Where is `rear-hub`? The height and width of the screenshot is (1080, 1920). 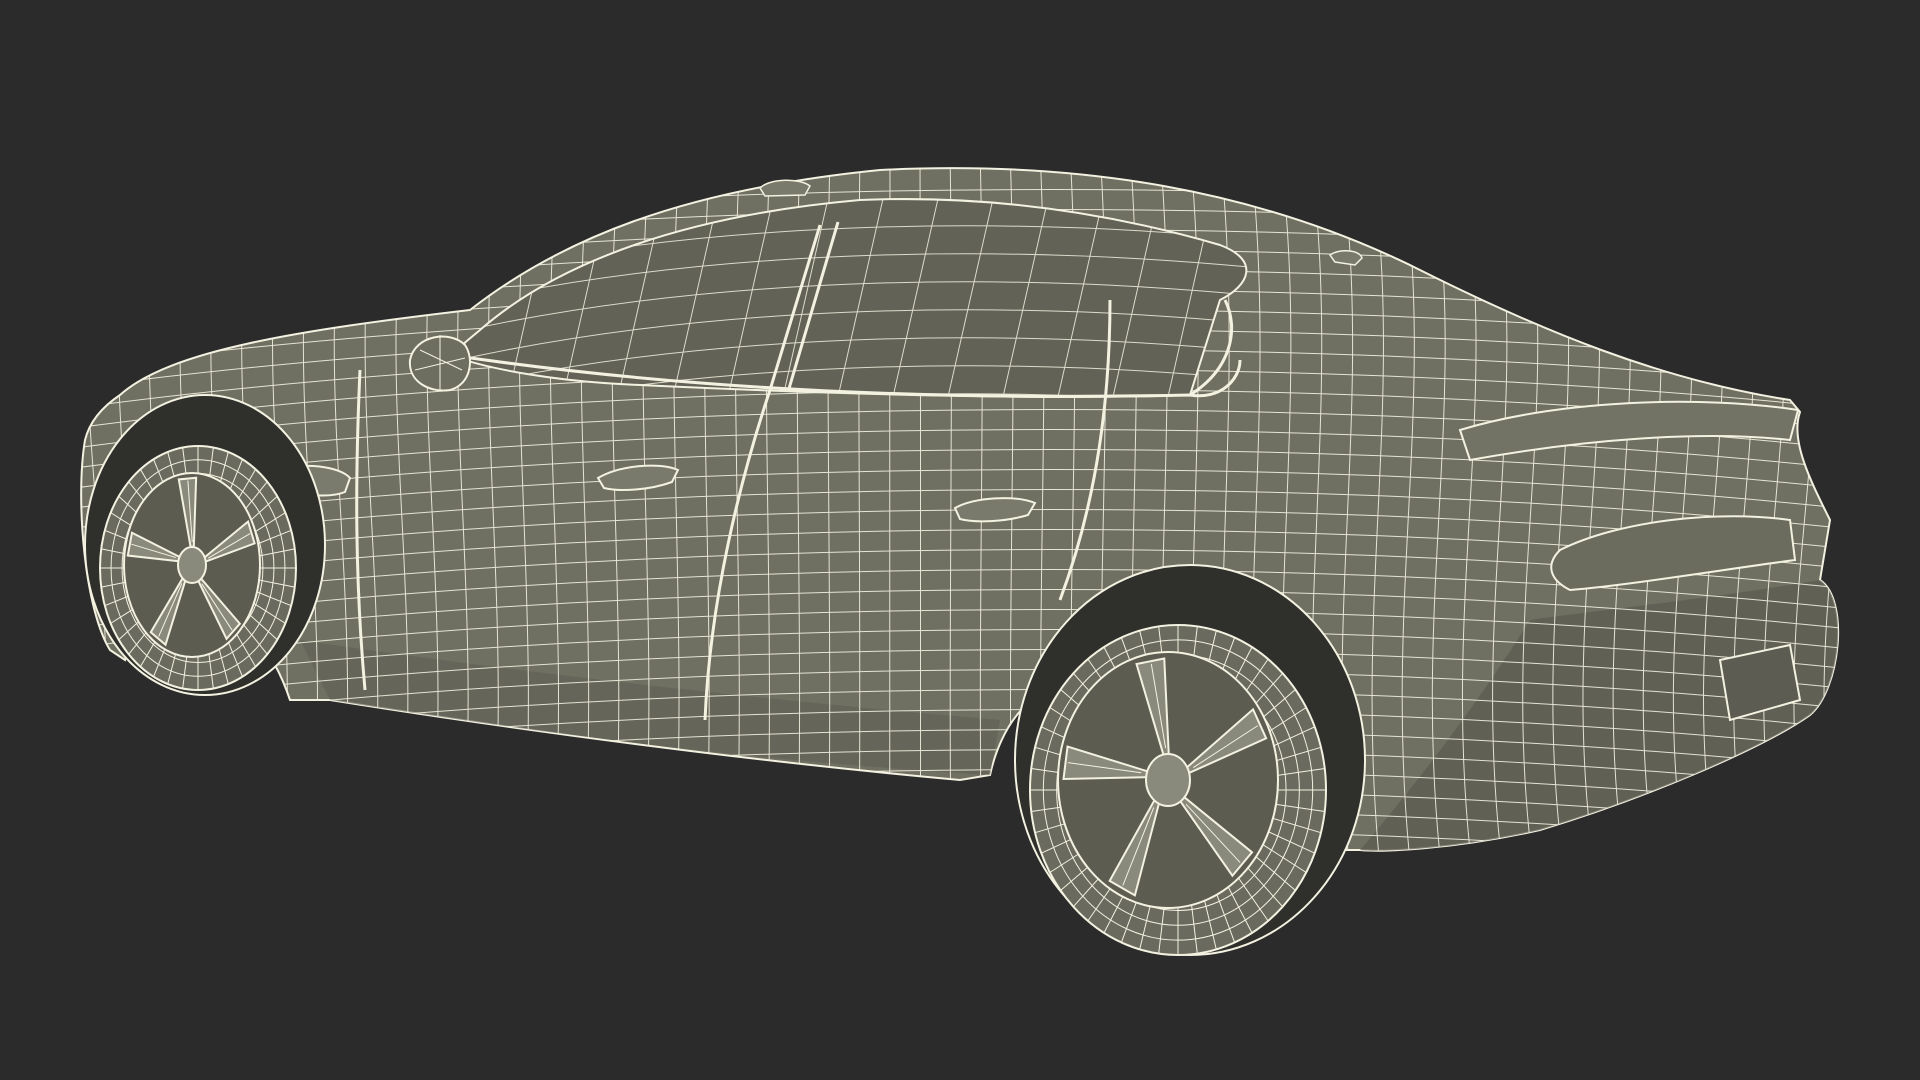 rear-hub is located at coordinates (1168, 780).